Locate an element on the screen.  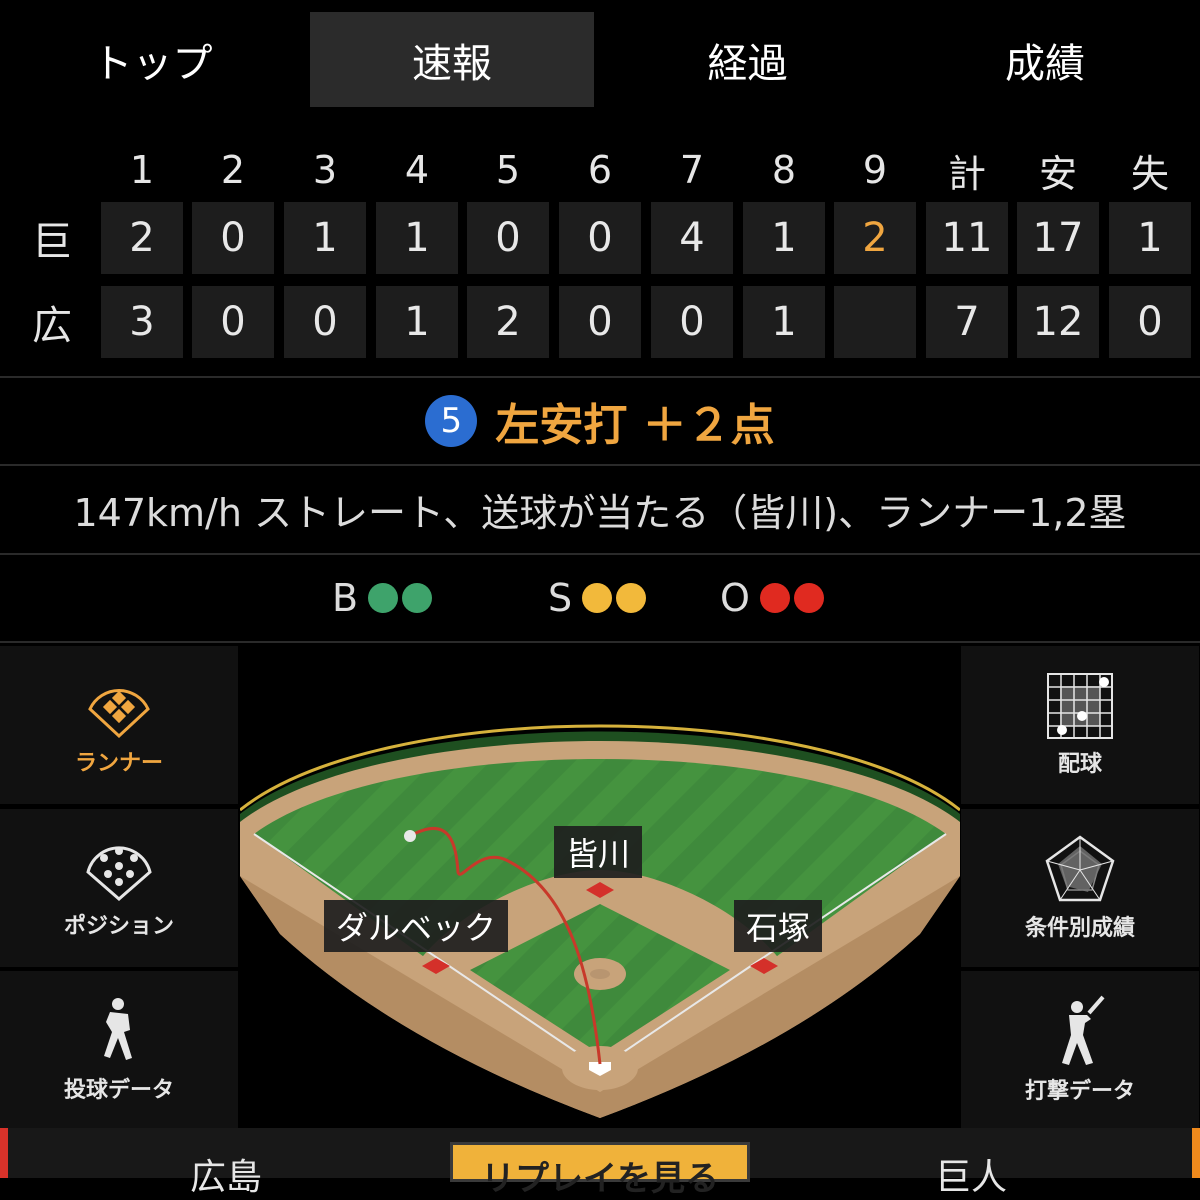
play-summary: 5 左安打 ＋２点 is located at coordinates (600, 421).